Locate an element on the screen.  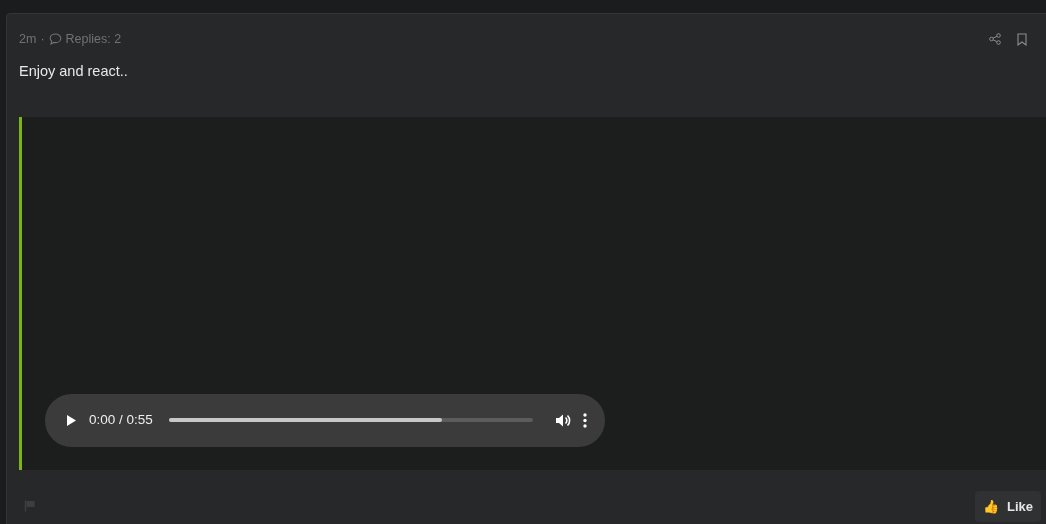
volume-icon is located at coordinates (563, 420).